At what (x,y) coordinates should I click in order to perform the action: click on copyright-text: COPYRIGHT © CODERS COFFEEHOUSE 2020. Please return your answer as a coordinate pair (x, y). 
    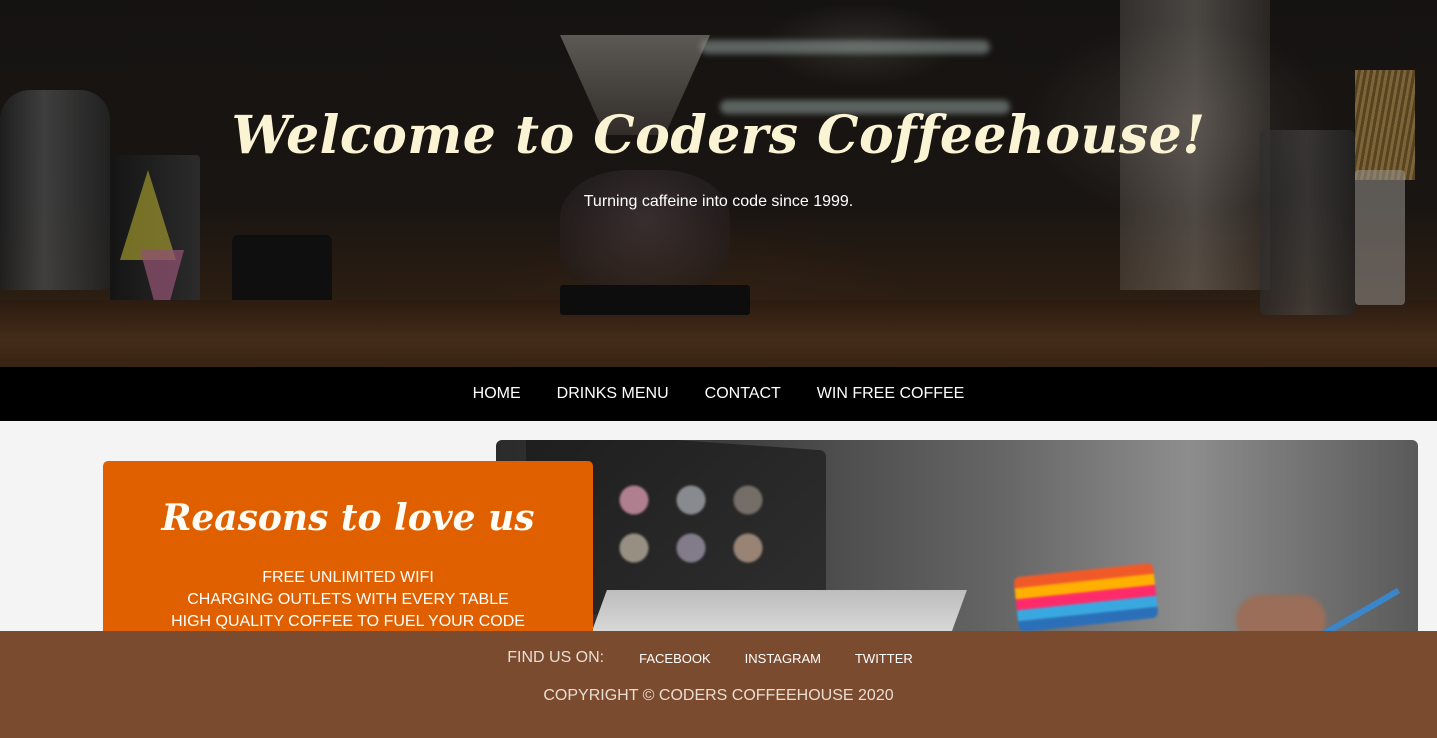
    Looking at the image, I should click on (718, 695).